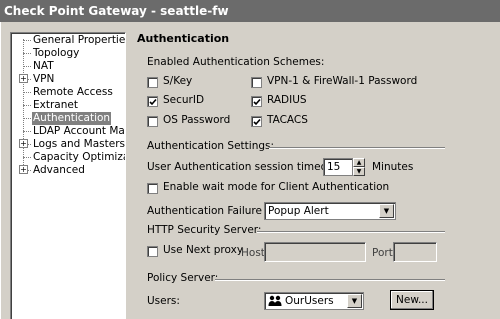 Image resolution: width=500 pixels, height=319 pixels. I want to click on window-title: Check Point Gateway - seattle-fw, so click(250, 11).